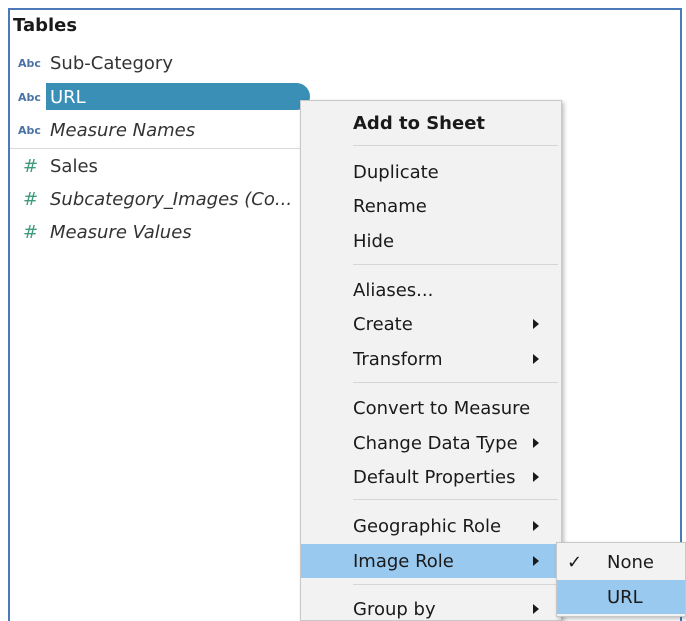 This screenshot has height=621, width=686. What do you see at coordinates (394, 609) in the screenshot?
I see `menu-item-label: Group by` at bounding box center [394, 609].